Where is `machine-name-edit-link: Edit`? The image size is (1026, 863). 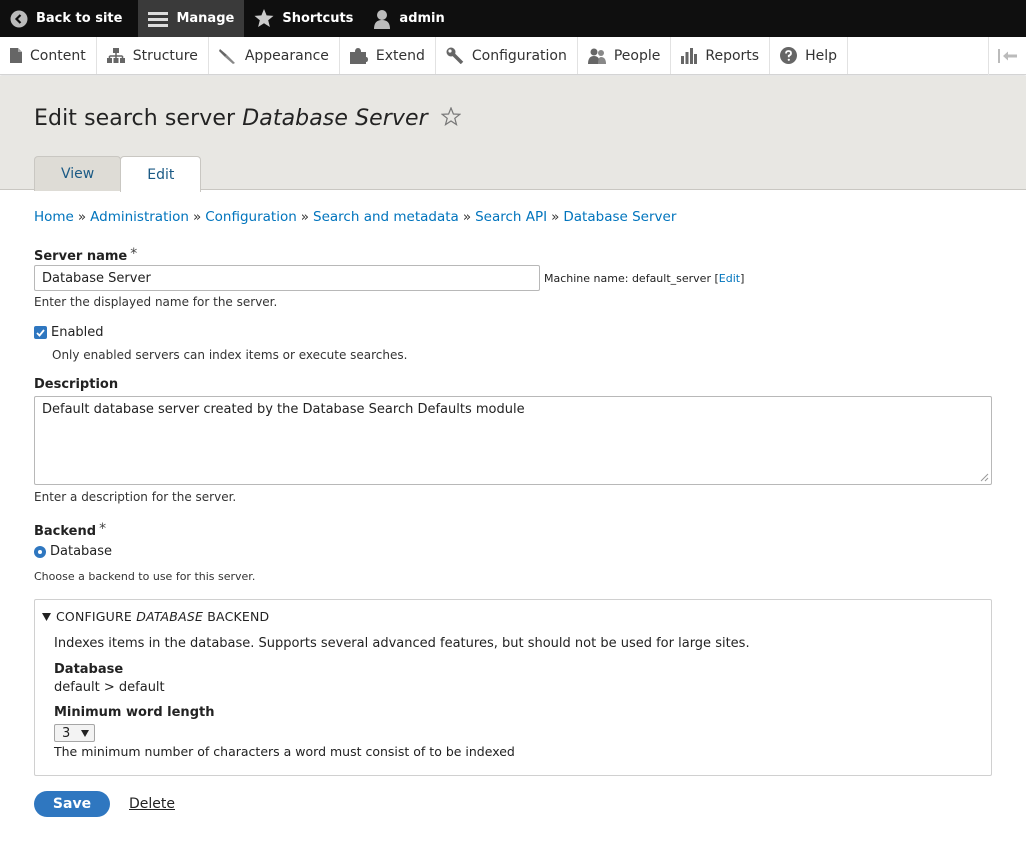
machine-name-edit-link: Edit is located at coordinates (729, 278).